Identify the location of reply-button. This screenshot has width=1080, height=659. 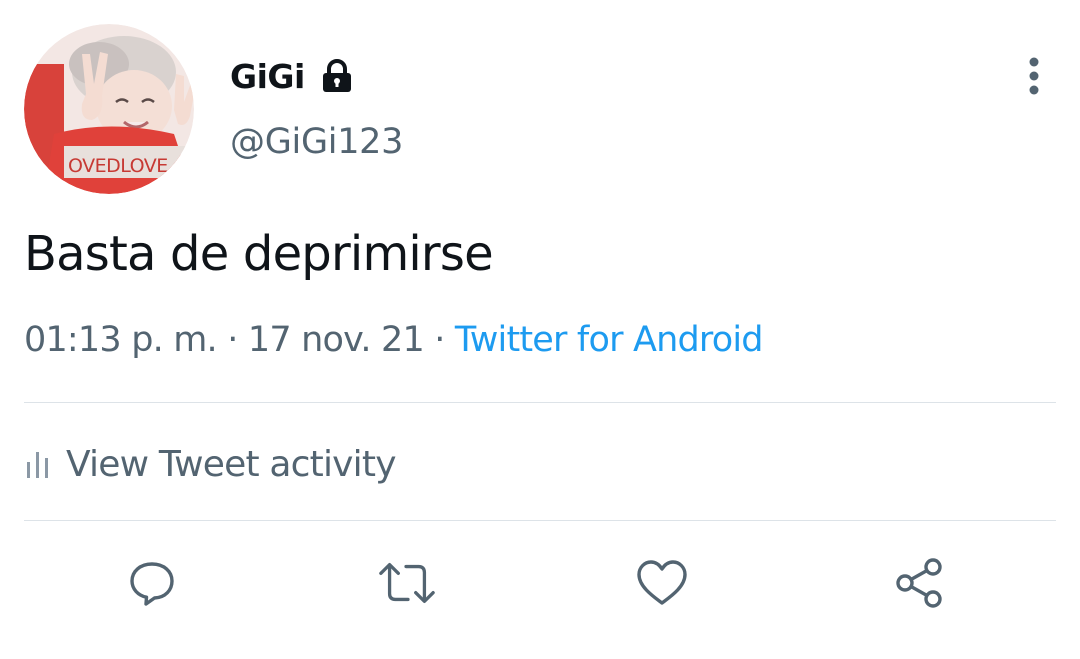
(152, 583).